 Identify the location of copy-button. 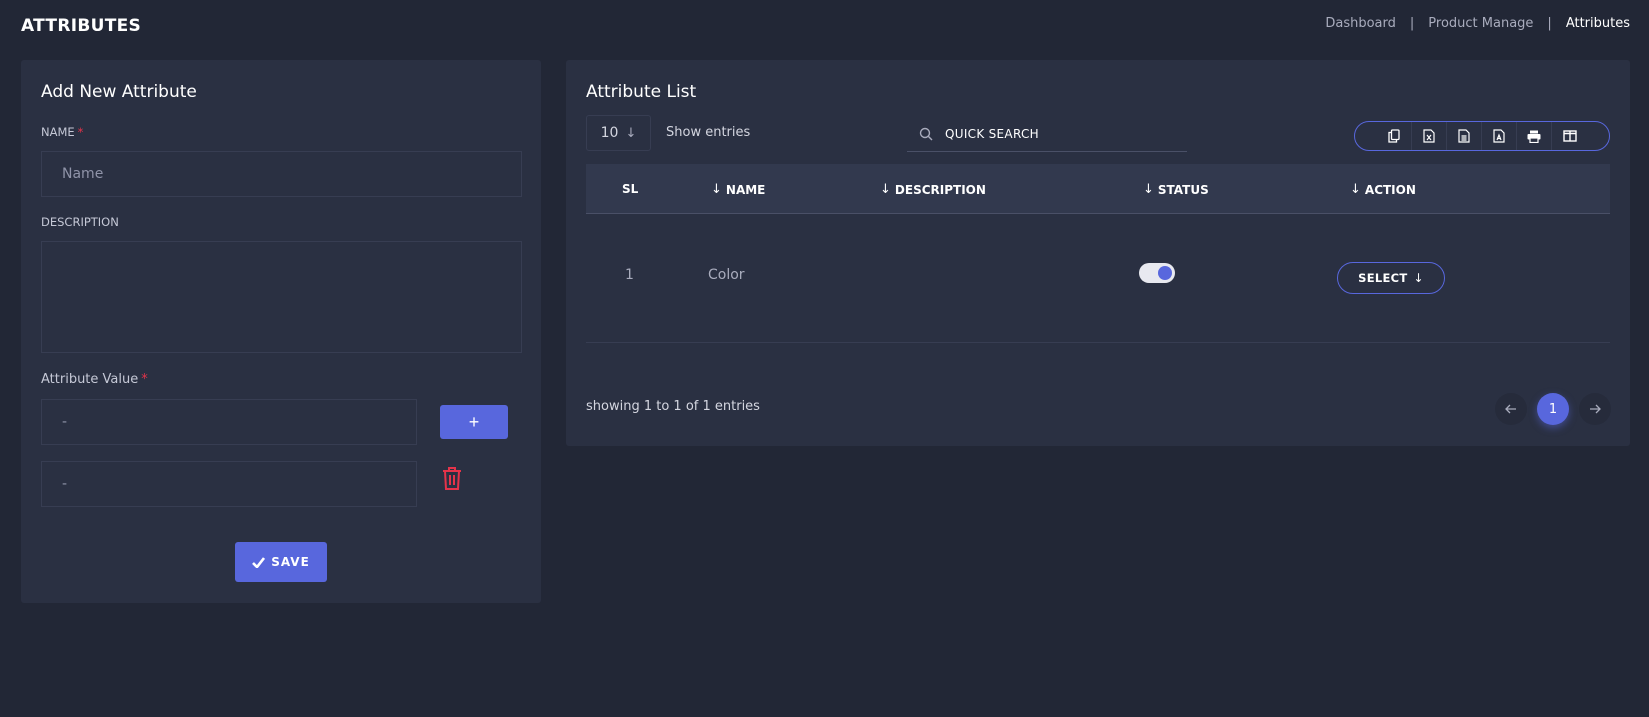
(1394, 136).